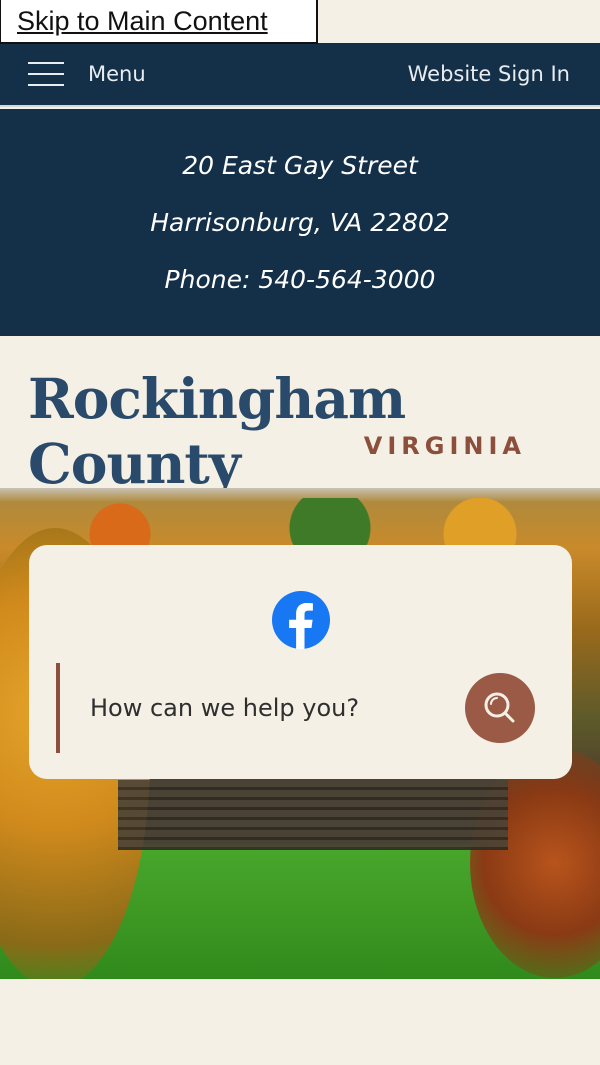 The image size is (600, 1065). What do you see at coordinates (489, 74) in the screenshot?
I see `website-sign-in-link: Website Sign In` at bounding box center [489, 74].